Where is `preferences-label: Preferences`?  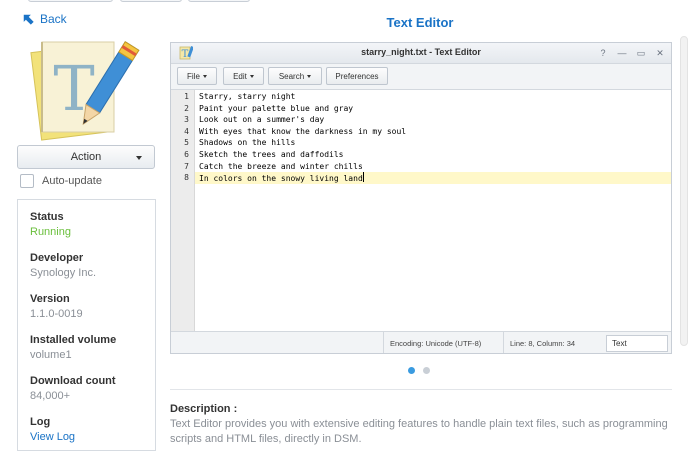 preferences-label: Preferences is located at coordinates (357, 76).